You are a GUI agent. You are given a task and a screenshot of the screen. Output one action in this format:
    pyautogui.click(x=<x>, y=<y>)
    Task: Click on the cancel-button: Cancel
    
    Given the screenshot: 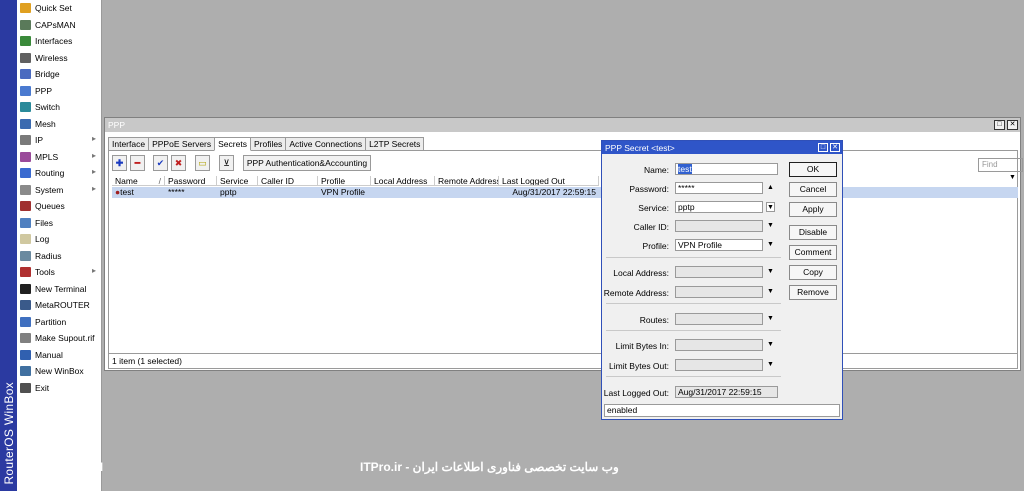 What is the action you would take?
    pyautogui.click(x=813, y=189)
    